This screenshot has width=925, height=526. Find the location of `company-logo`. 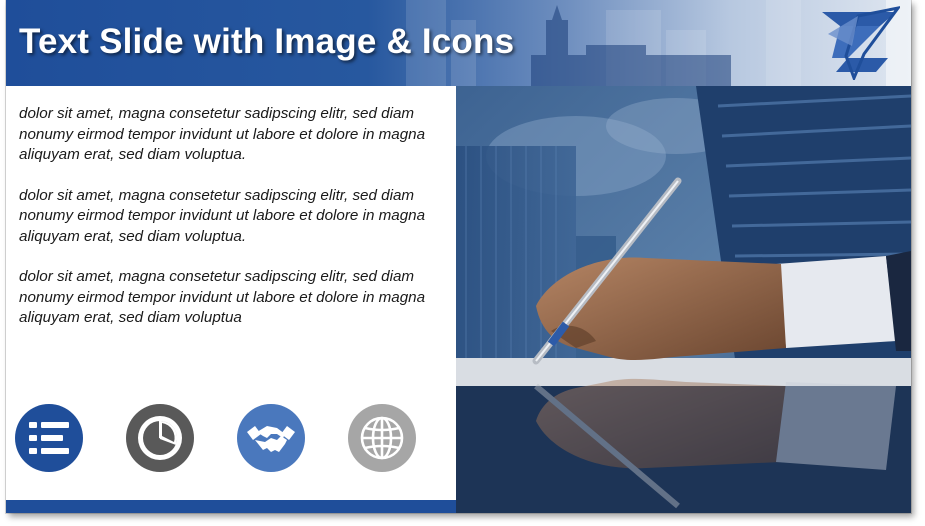

company-logo is located at coordinates (861, 43).